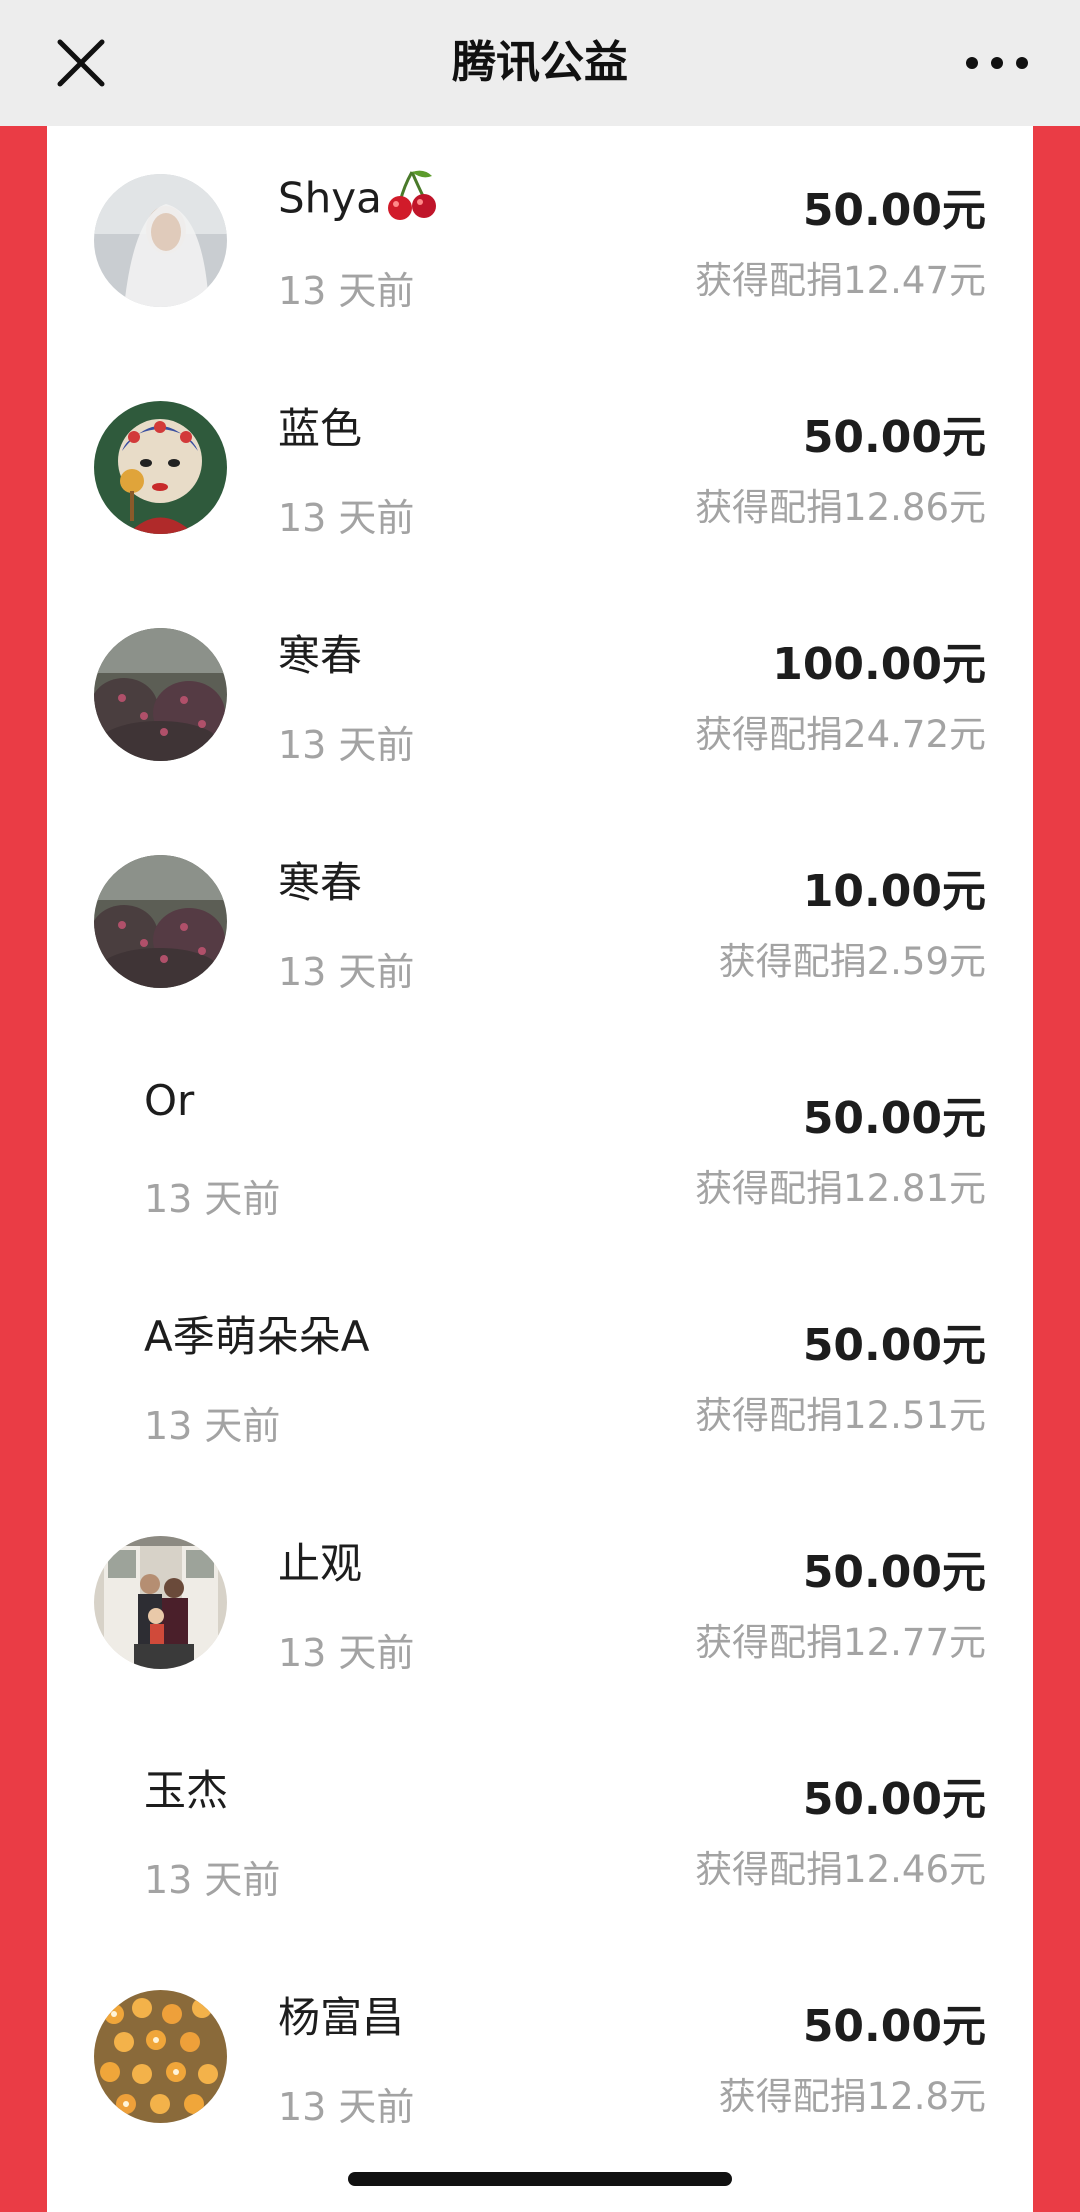 The width and height of the screenshot is (1080, 2212). I want to click on donor-name: 蓝色, so click(320, 428).